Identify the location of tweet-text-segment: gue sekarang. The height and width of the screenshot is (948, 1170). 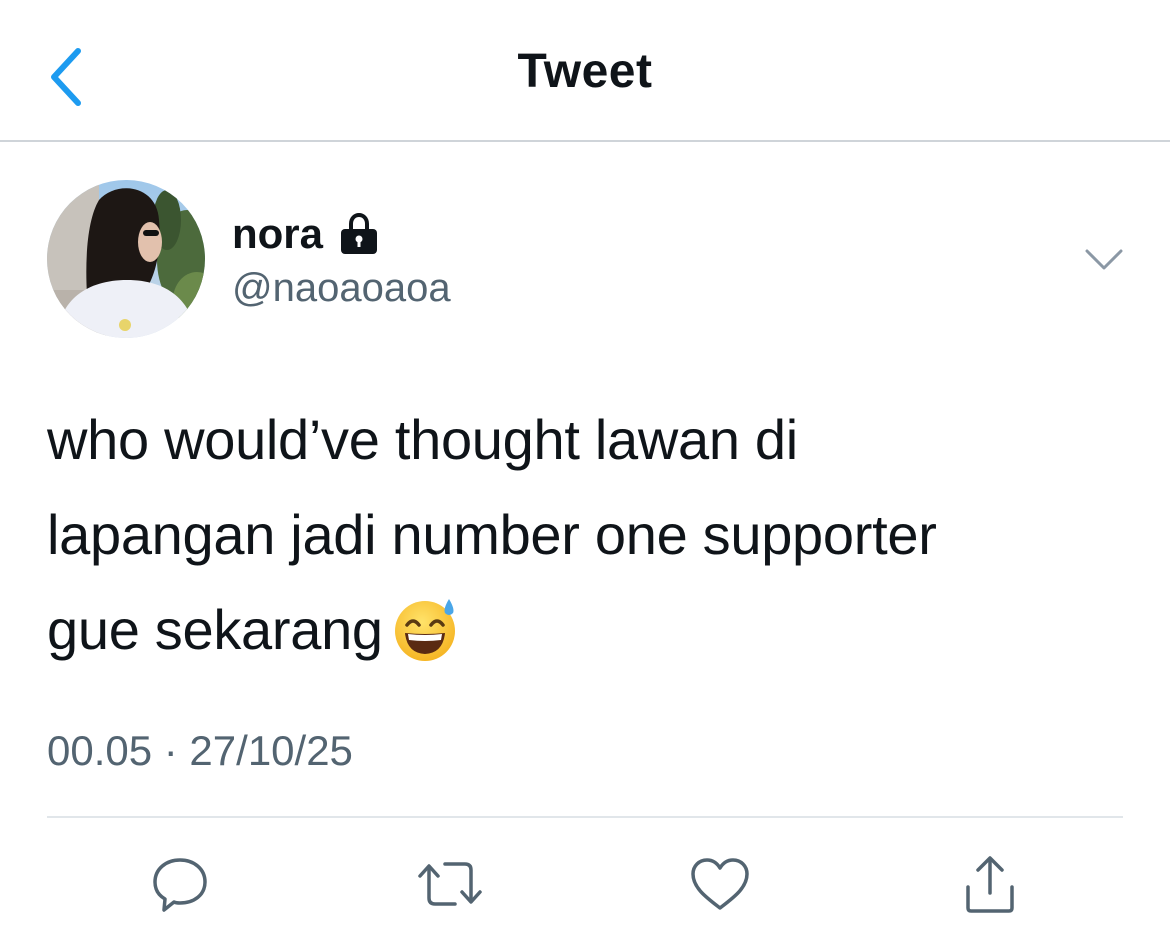
(215, 629).